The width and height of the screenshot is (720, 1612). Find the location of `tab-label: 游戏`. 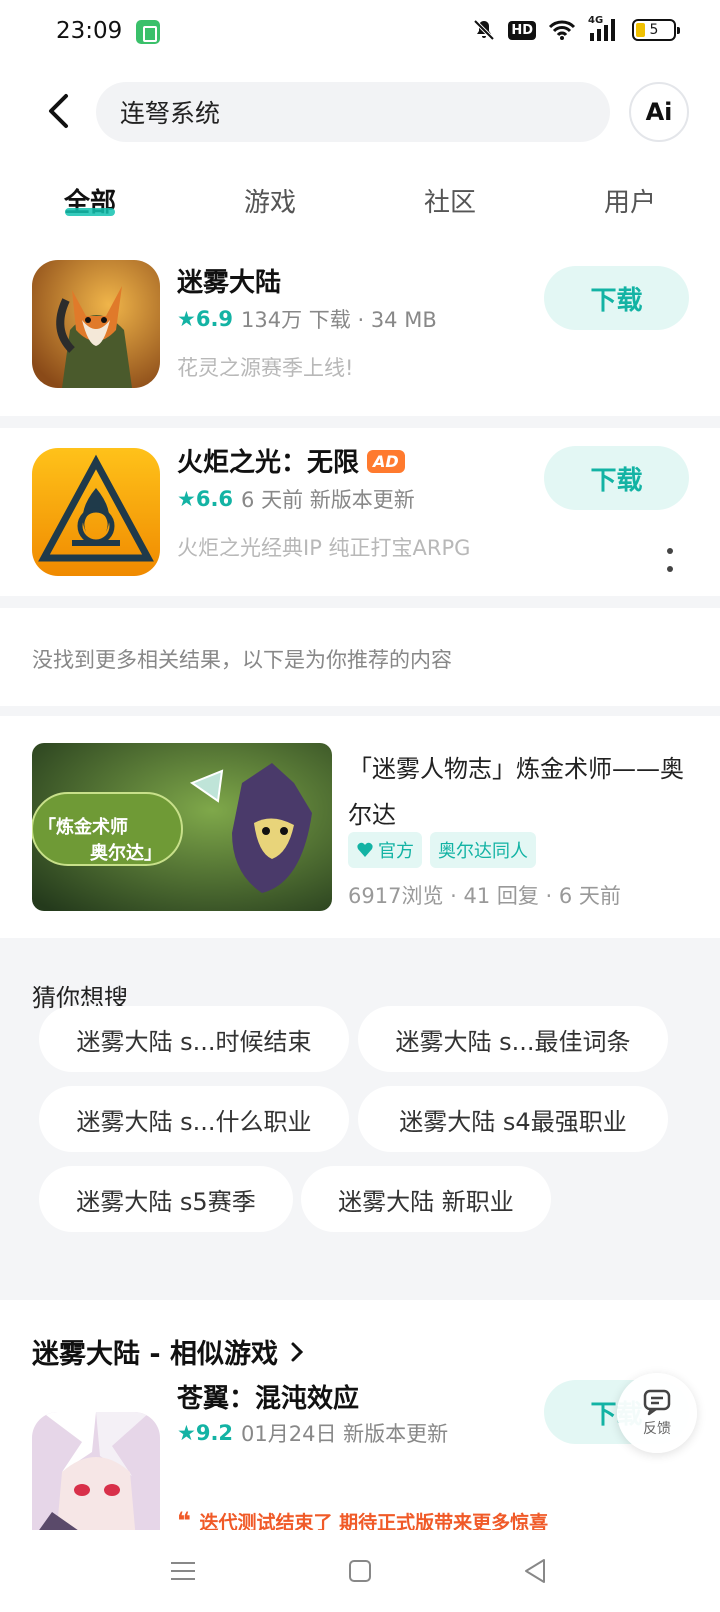

tab-label: 游戏 is located at coordinates (269, 203).